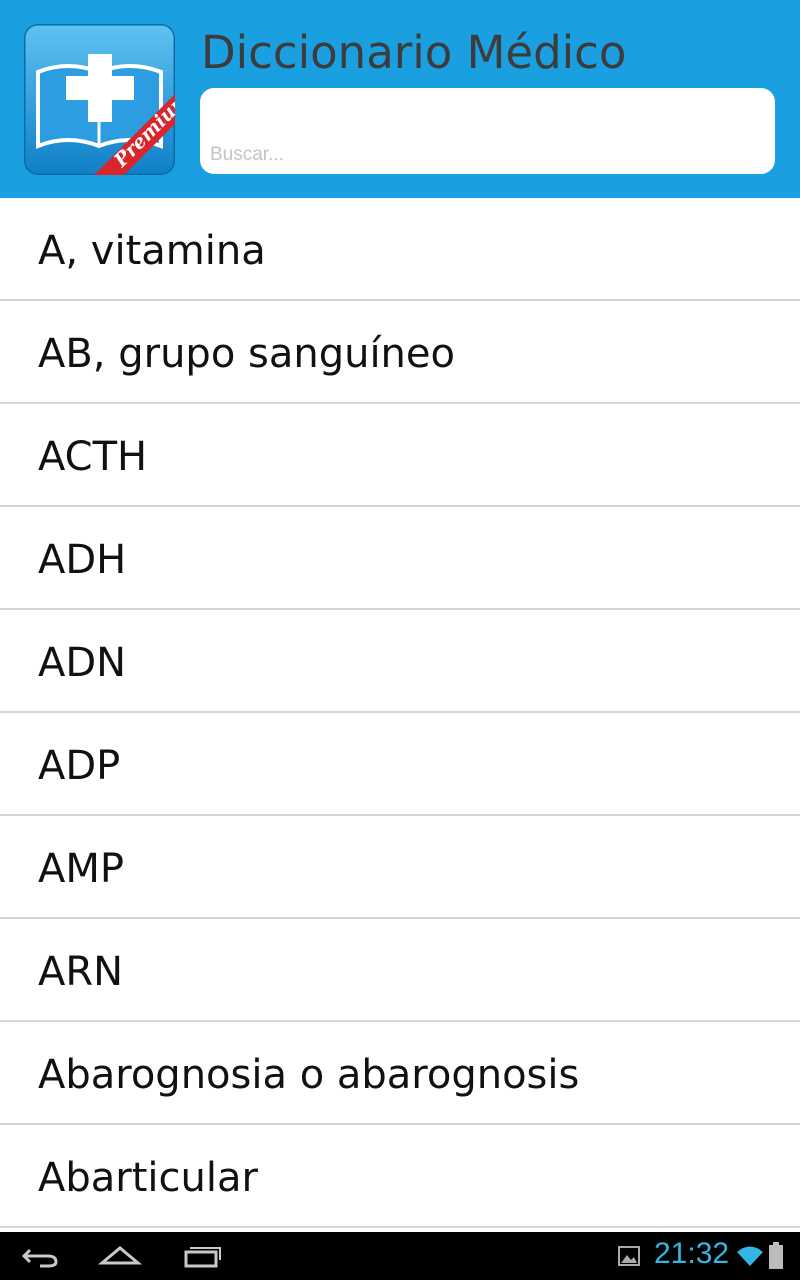  I want to click on list-item-label: A, vitamina, so click(152, 251).